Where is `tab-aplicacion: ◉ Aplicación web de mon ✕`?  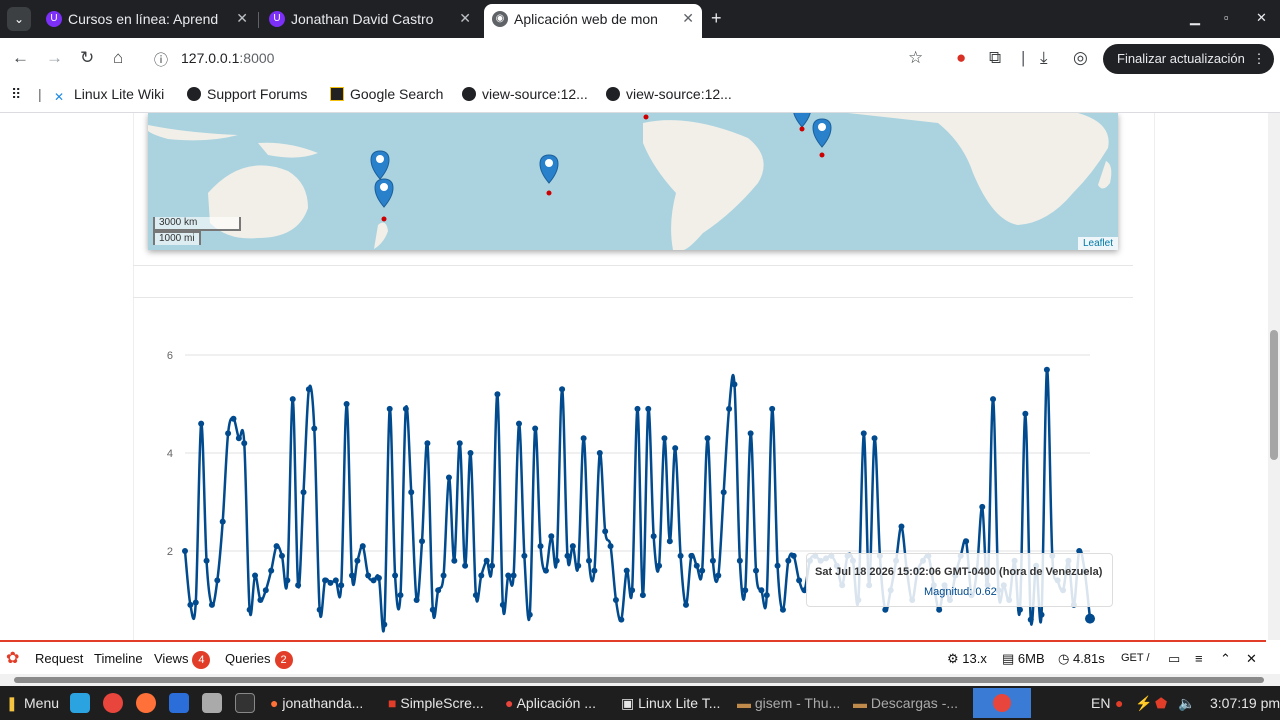 tab-aplicacion: ◉ Aplicación web de mon ✕ is located at coordinates (593, 21).